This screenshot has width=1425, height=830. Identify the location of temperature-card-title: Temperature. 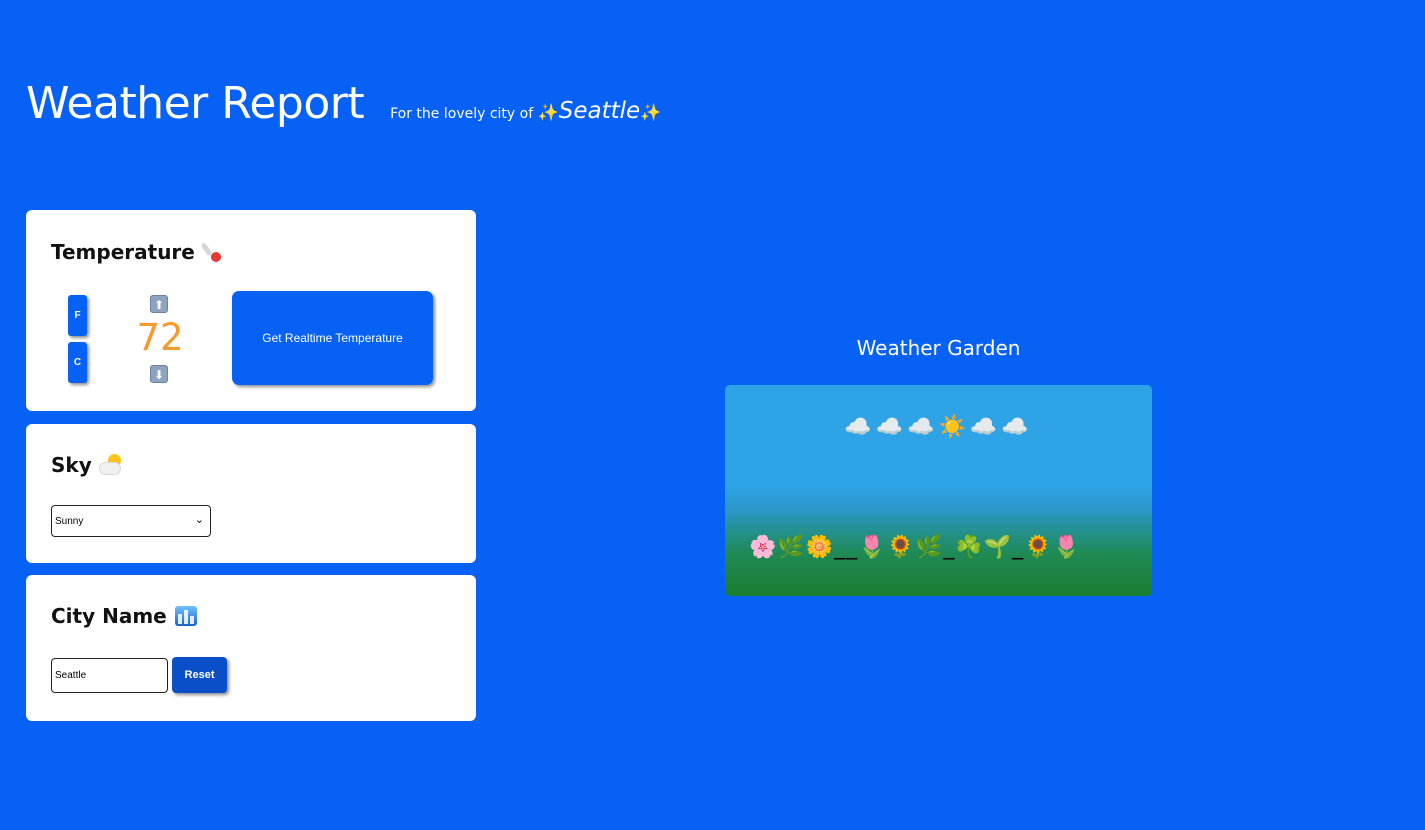
(136, 252).